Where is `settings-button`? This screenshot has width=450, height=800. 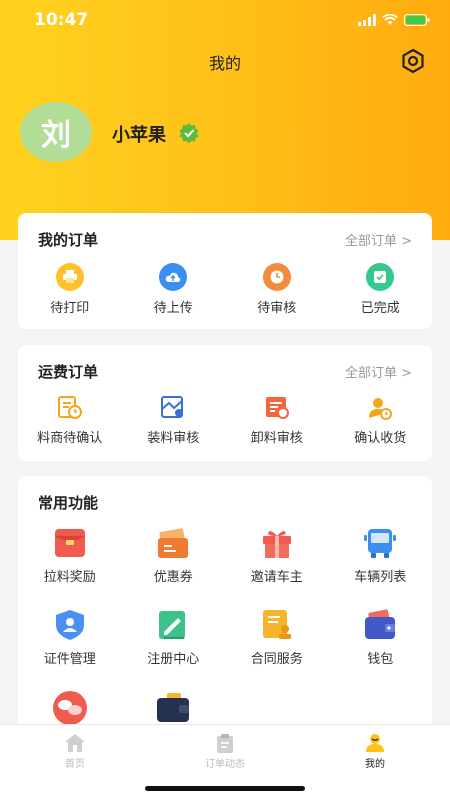 settings-button is located at coordinates (413, 61).